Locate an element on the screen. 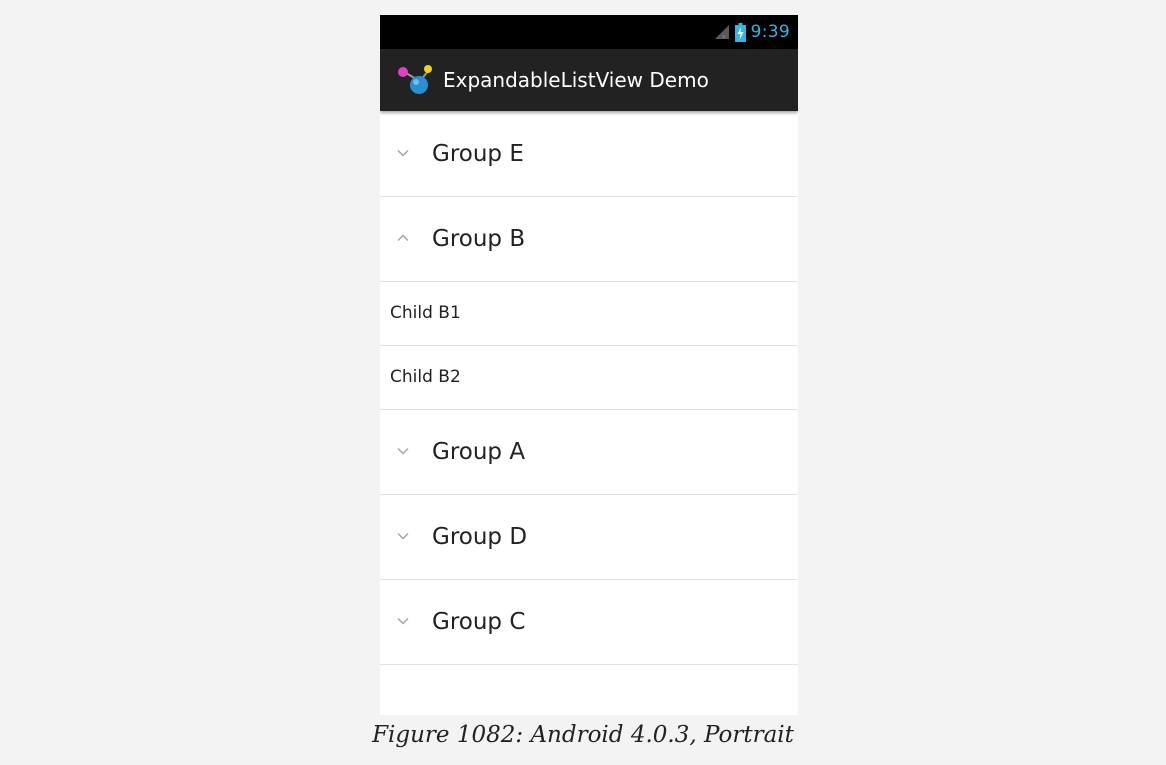 The image size is (1166, 765). group-label: Group E is located at coordinates (478, 154).